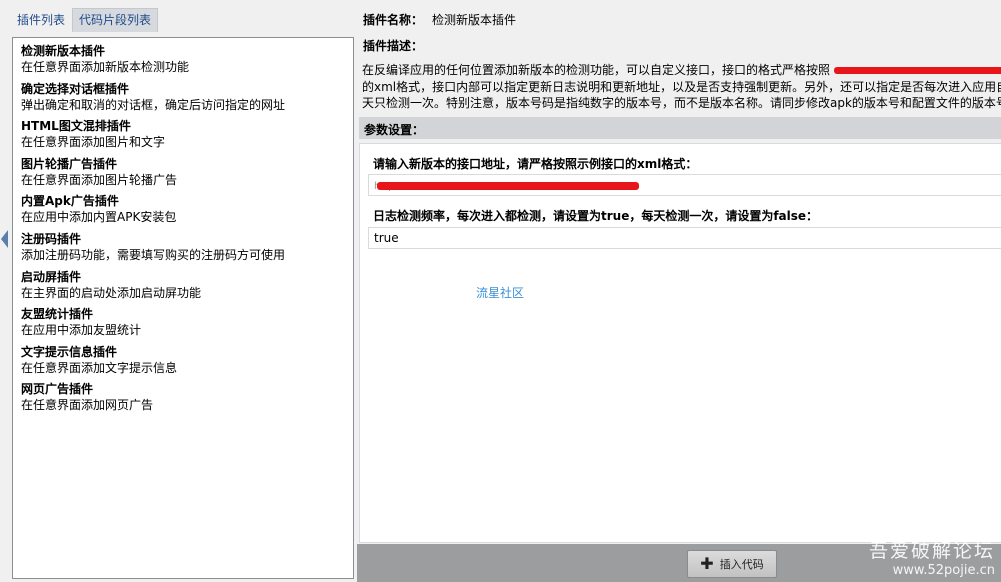 The height and width of the screenshot is (582, 1001). I want to click on plugin-item-html-mixed: HTML图文混排插件 在任意界面添加图片和文字, so click(187, 136).